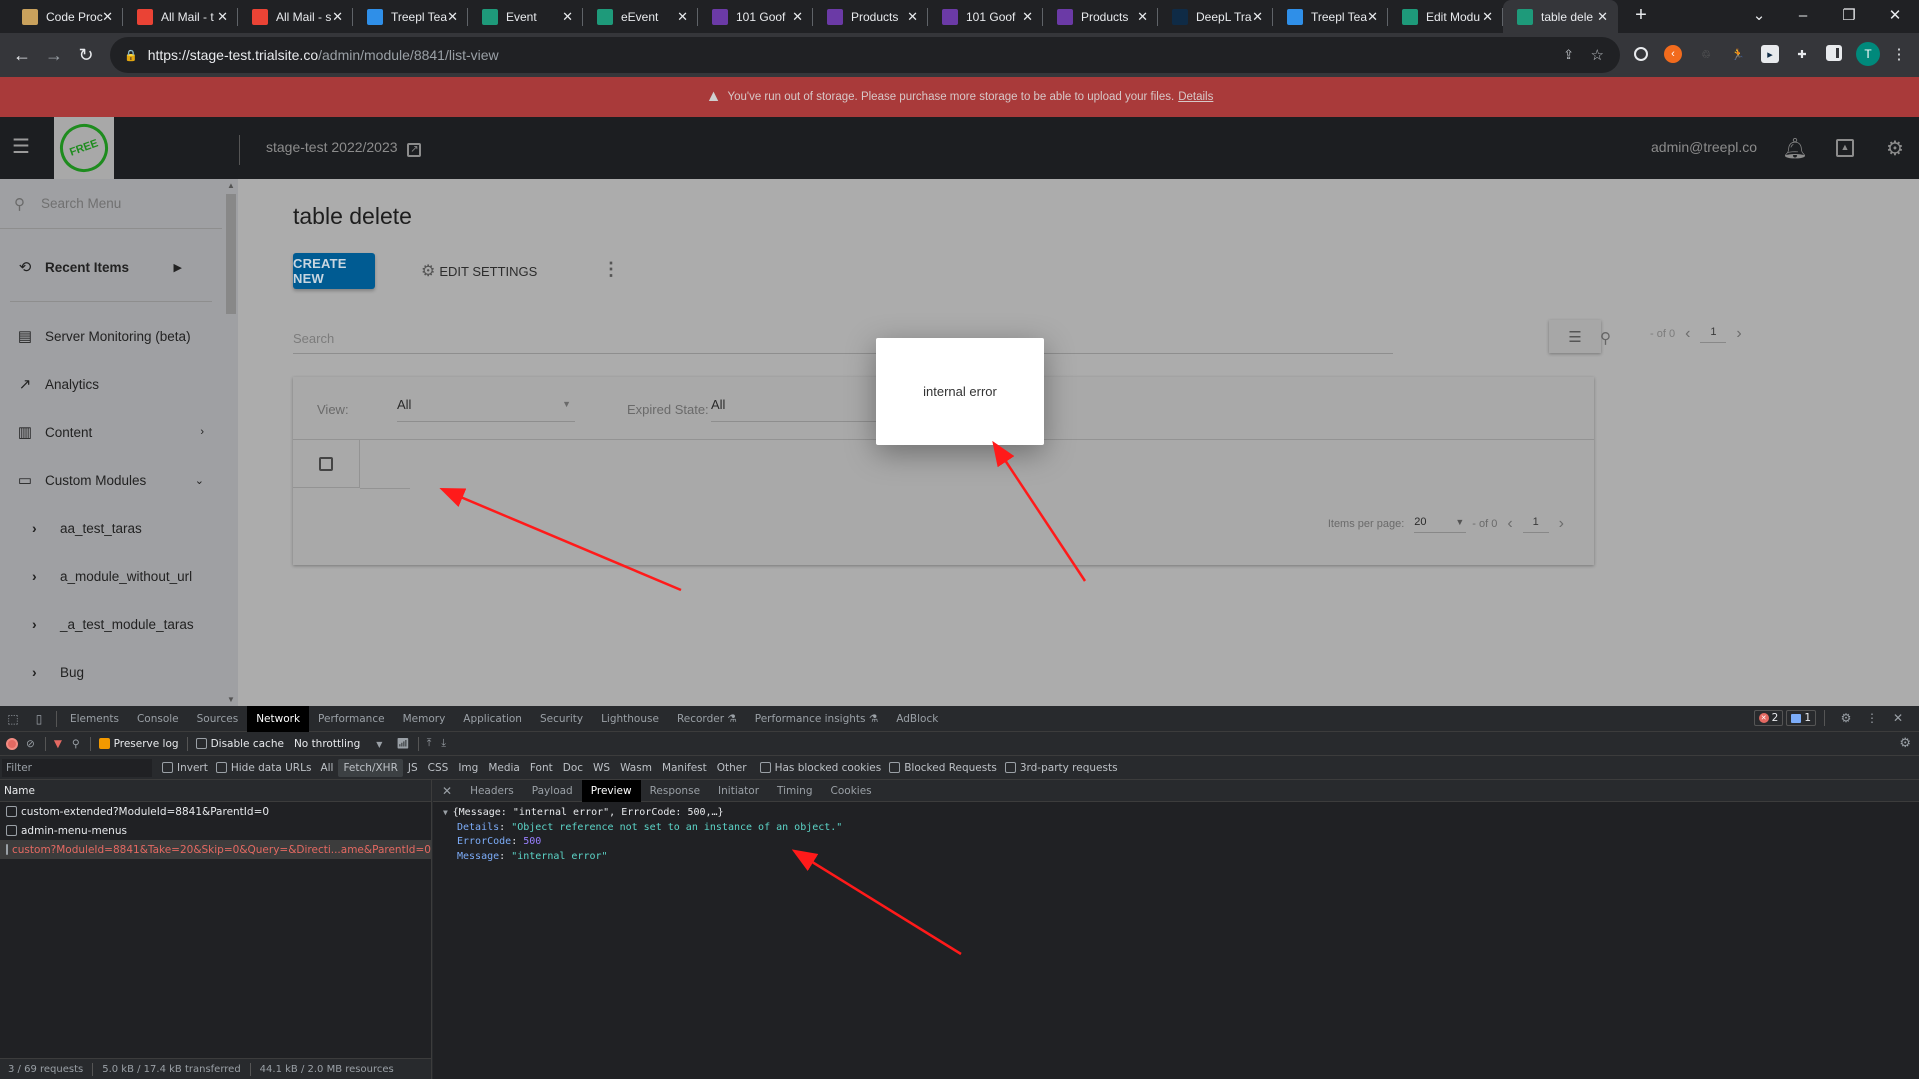 Image resolution: width=1919 pixels, height=1079 pixels. Describe the element at coordinates (1641, 54) in the screenshot. I see `extension-link-icon` at that location.